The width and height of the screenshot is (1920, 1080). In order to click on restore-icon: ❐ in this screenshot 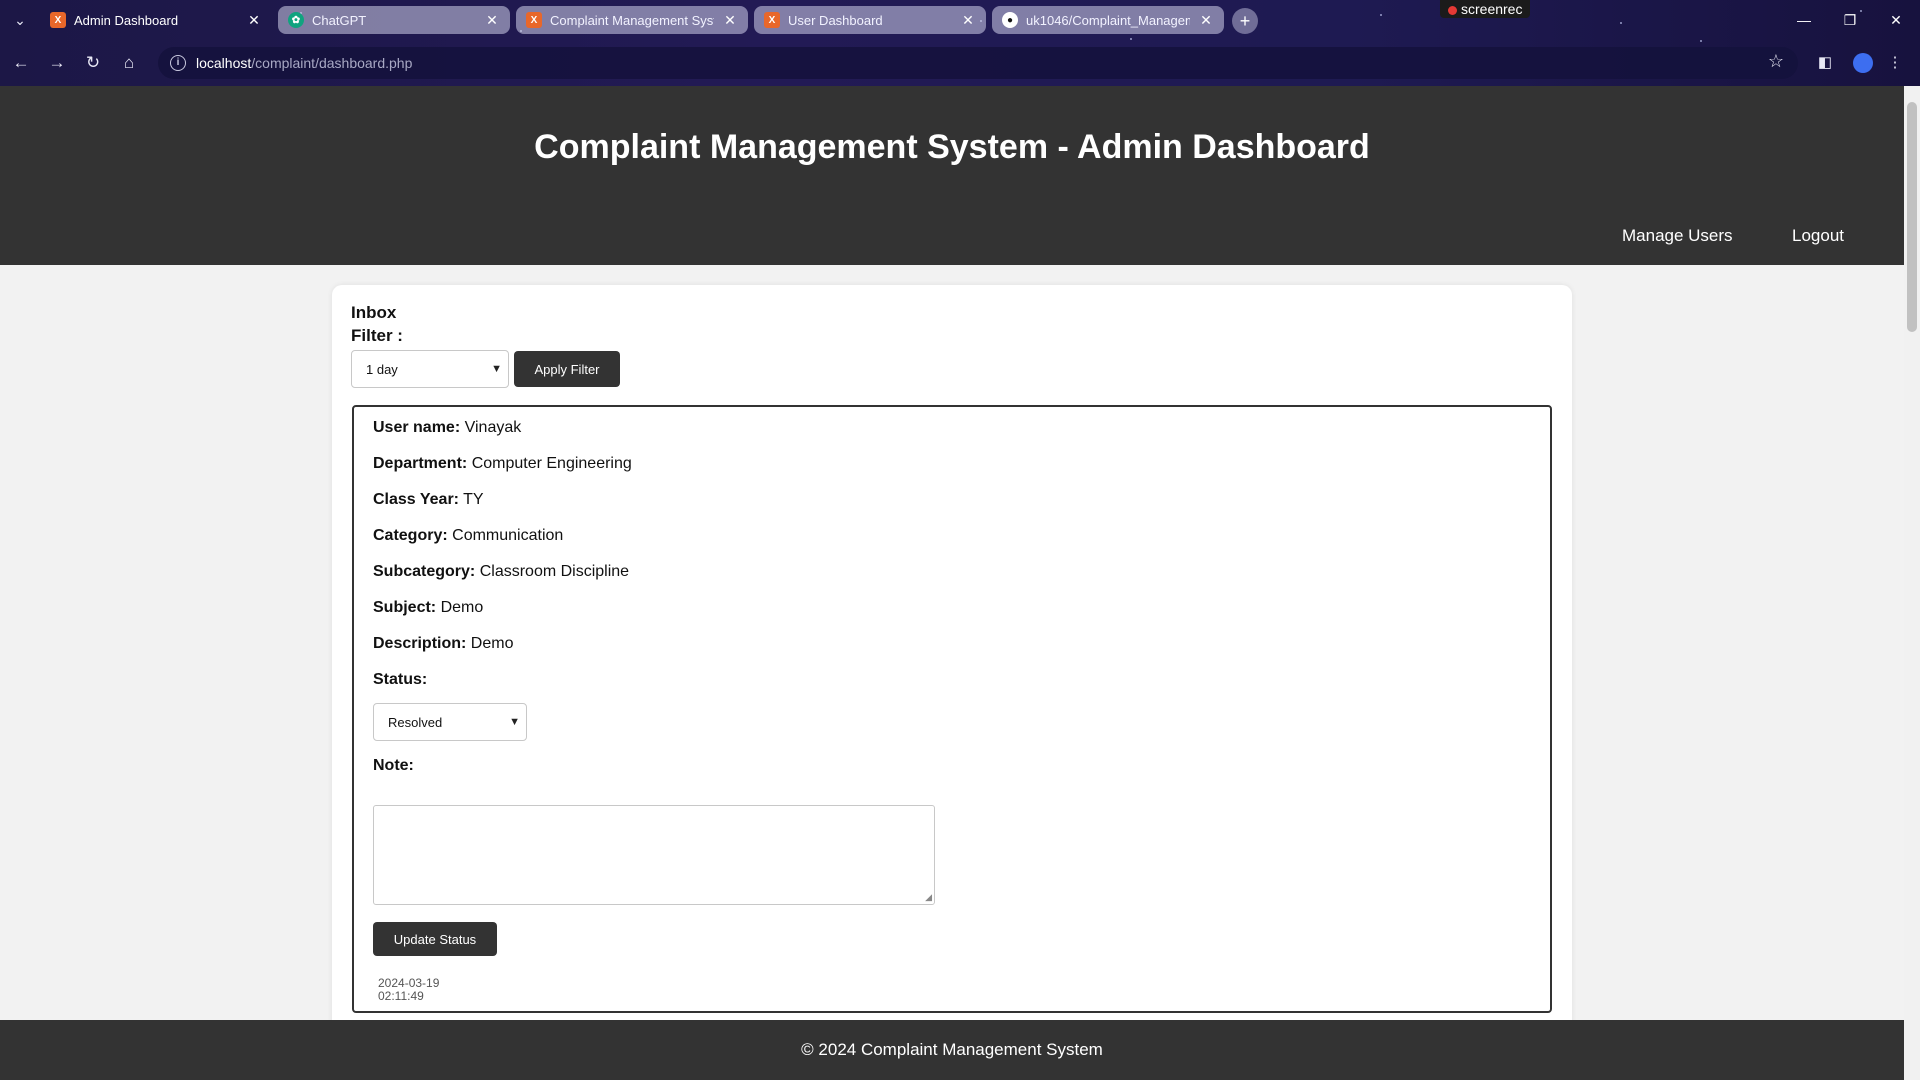, I will do `click(1850, 20)`.